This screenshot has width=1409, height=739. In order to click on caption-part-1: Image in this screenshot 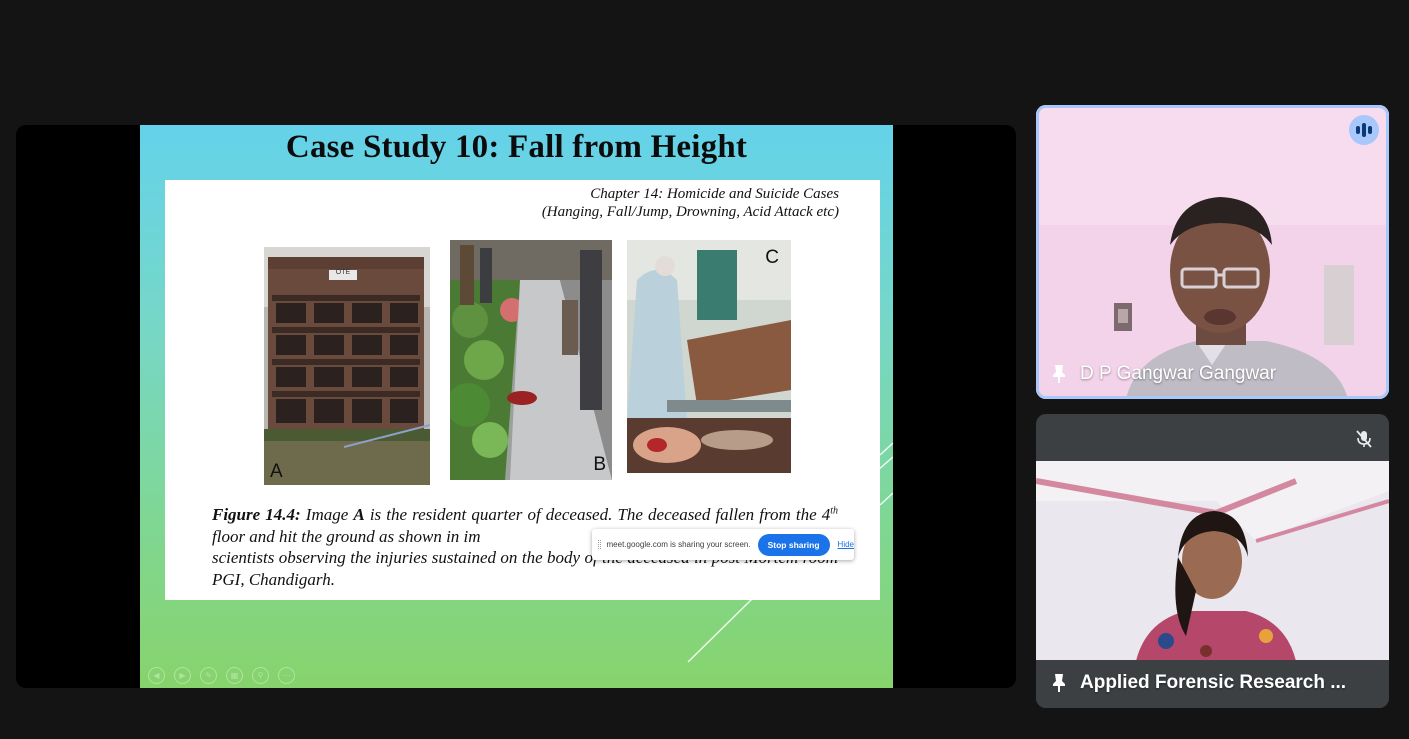, I will do `click(327, 514)`.